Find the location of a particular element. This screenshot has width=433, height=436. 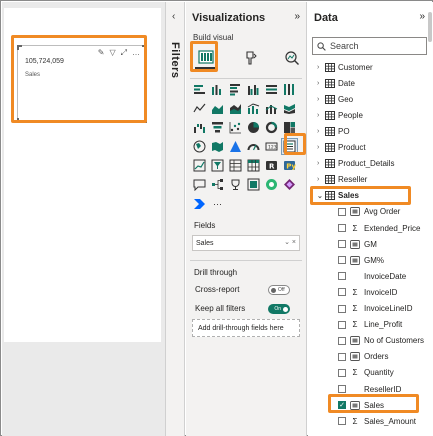

multi-row-card-icon is located at coordinates (289, 146).